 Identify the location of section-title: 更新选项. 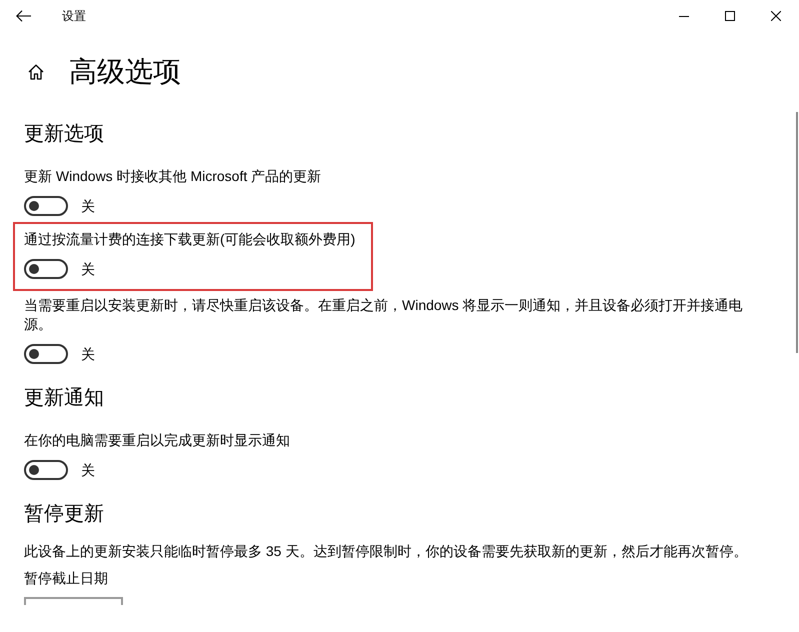
(64, 134).